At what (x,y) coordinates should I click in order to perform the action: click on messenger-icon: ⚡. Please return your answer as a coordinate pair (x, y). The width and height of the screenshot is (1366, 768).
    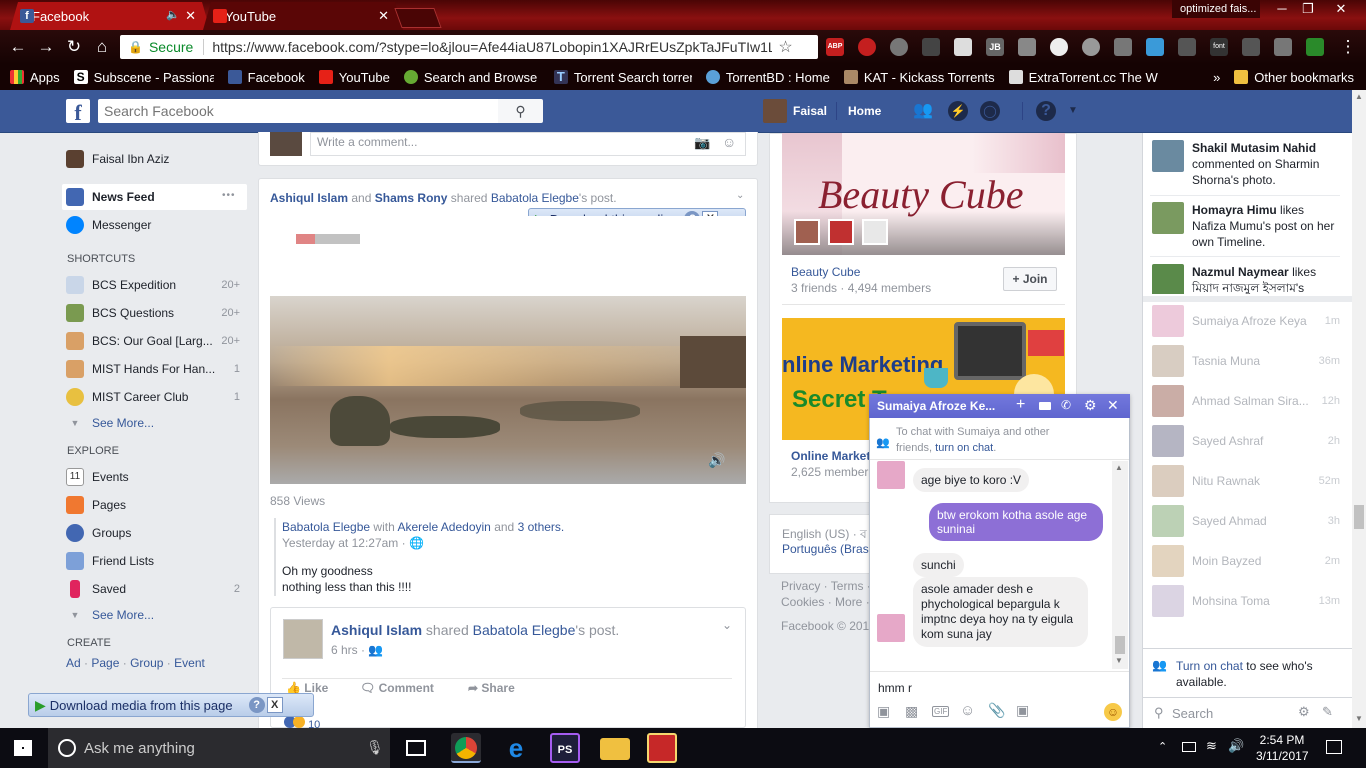
    Looking at the image, I should click on (958, 111).